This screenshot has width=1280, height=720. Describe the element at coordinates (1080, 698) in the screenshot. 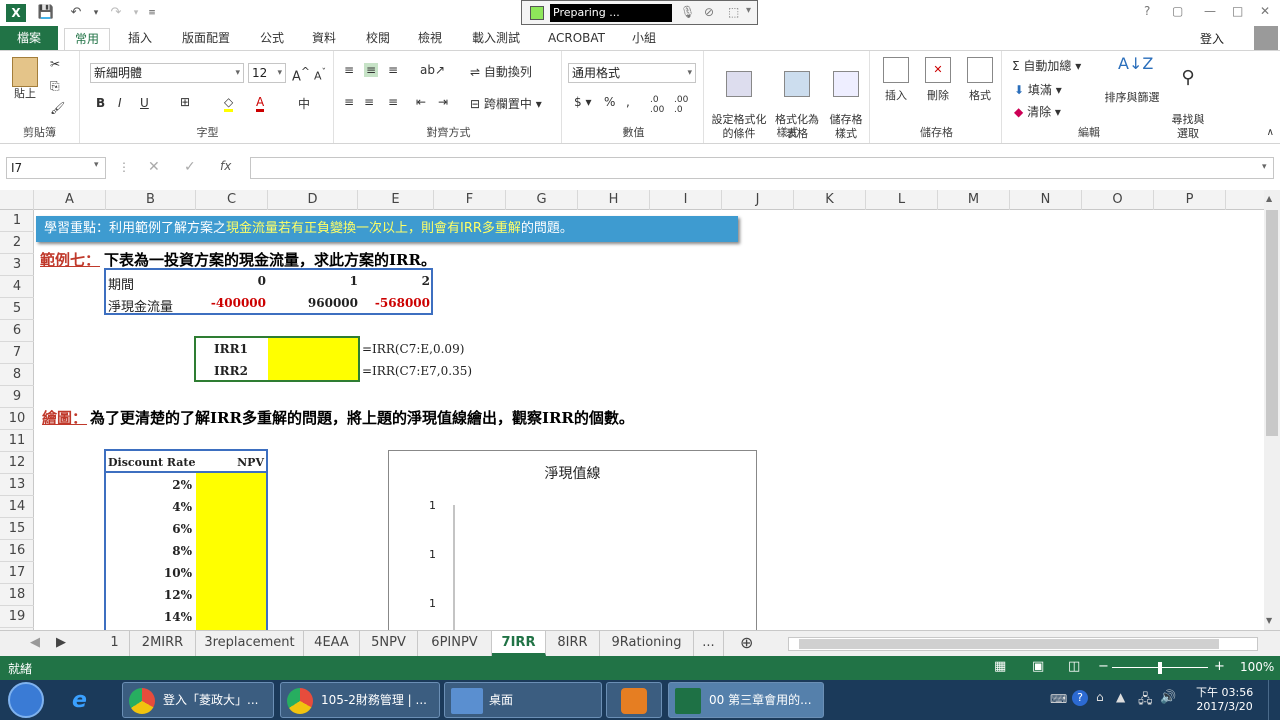

I see `help-tray-icon: ?` at that location.